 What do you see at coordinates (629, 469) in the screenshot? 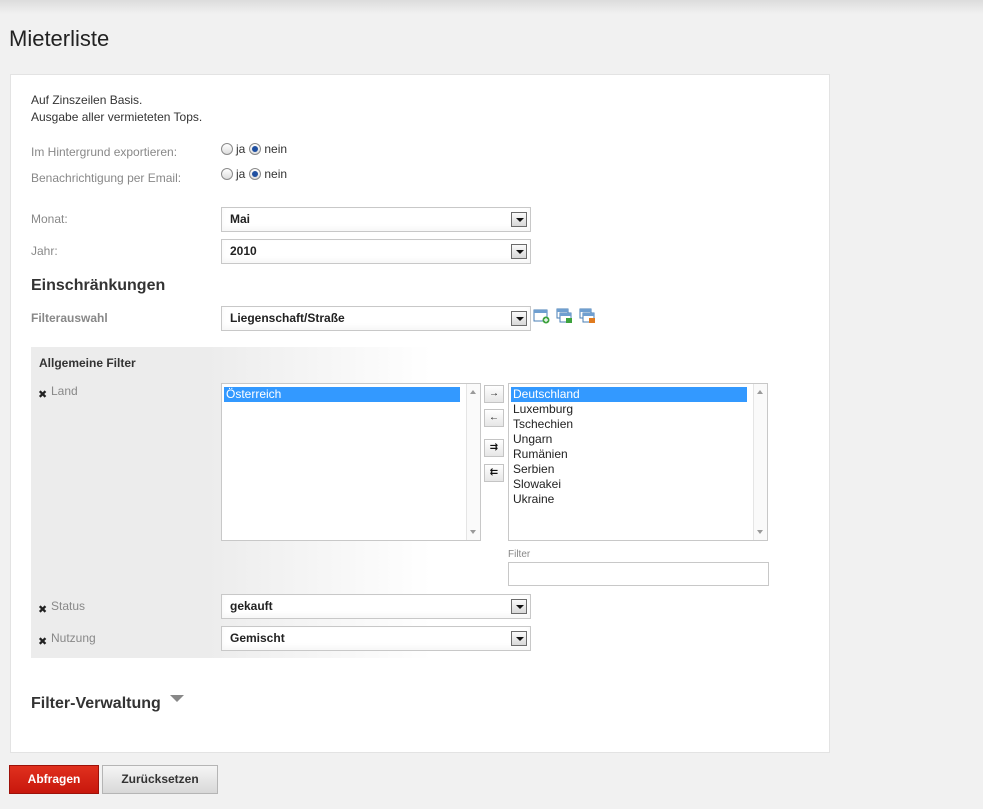
I see `list-item: Serbien` at bounding box center [629, 469].